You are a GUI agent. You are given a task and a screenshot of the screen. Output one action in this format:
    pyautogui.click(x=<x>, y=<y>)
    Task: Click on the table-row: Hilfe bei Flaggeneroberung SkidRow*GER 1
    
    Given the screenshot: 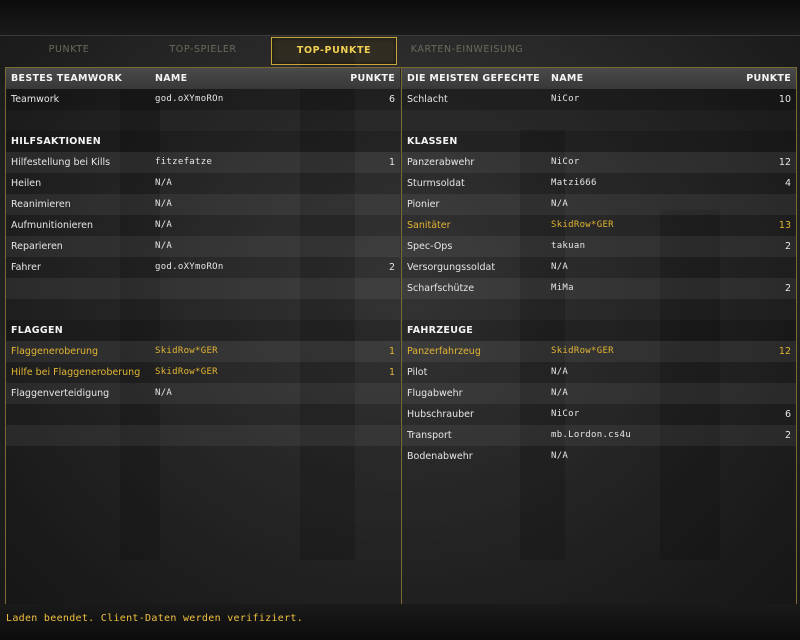 What is the action you would take?
    pyautogui.click(x=203, y=372)
    